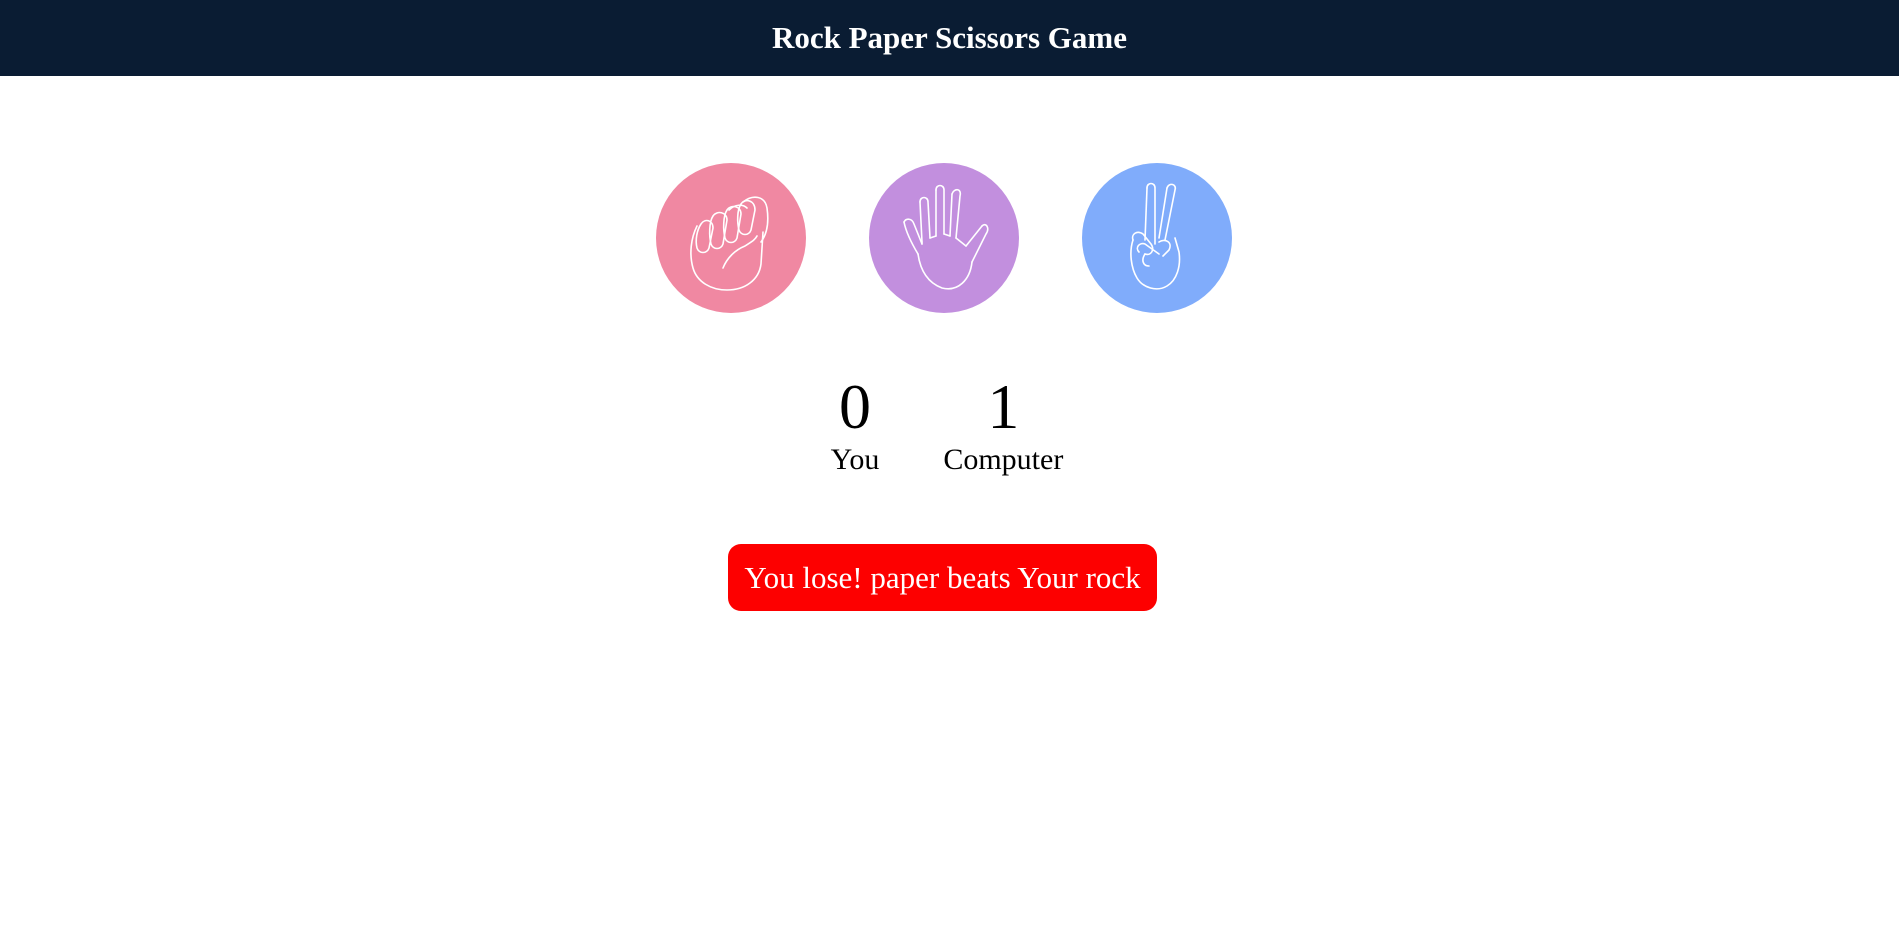 The width and height of the screenshot is (1899, 944). What do you see at coordinates (854, 406) in the screenshot?
I see `user-score: 0` at bounding box center [854, 406].